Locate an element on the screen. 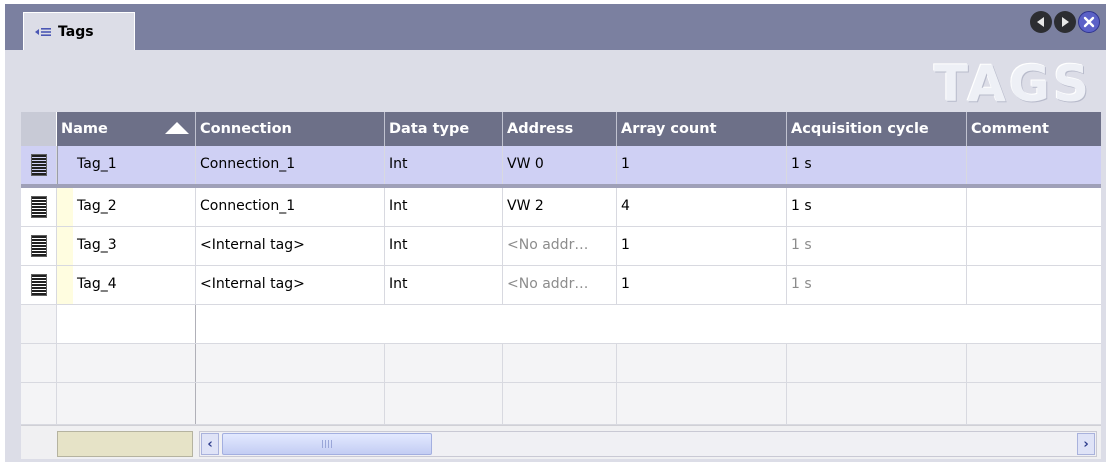 Image resolution: width=1111 pixels, height=466 pixels. tab-label: Tags is located at coordinates (76, 31).